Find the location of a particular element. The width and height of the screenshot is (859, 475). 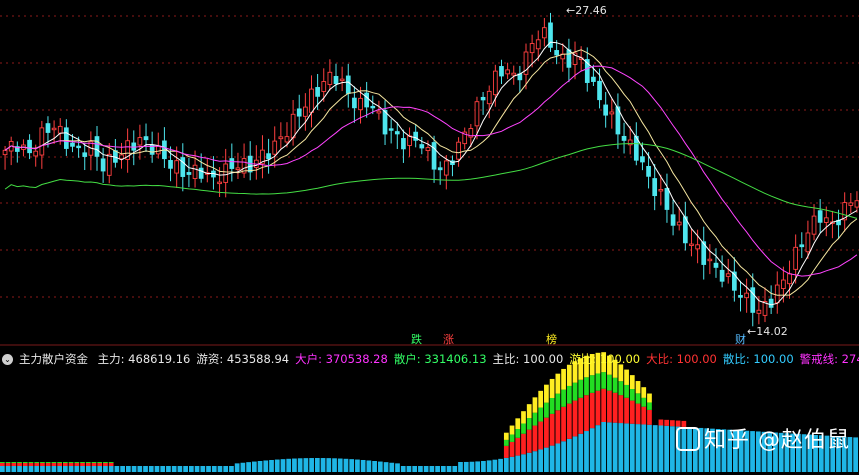

indicator-name: 主力散户资金 is located at coordinates (53, 359).